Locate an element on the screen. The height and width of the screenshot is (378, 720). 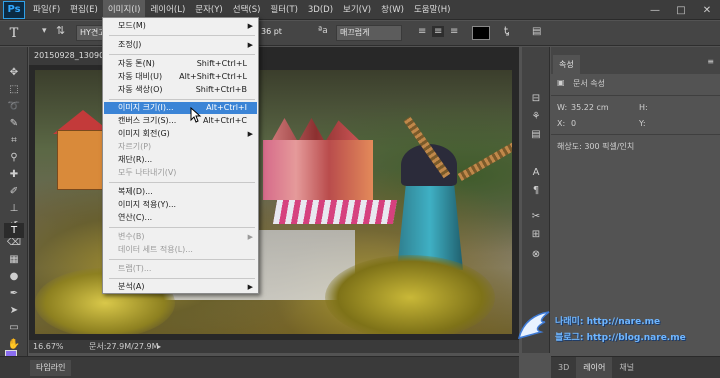
marquee-tool-icon: ⬚ is located at coordinates (14, 89).